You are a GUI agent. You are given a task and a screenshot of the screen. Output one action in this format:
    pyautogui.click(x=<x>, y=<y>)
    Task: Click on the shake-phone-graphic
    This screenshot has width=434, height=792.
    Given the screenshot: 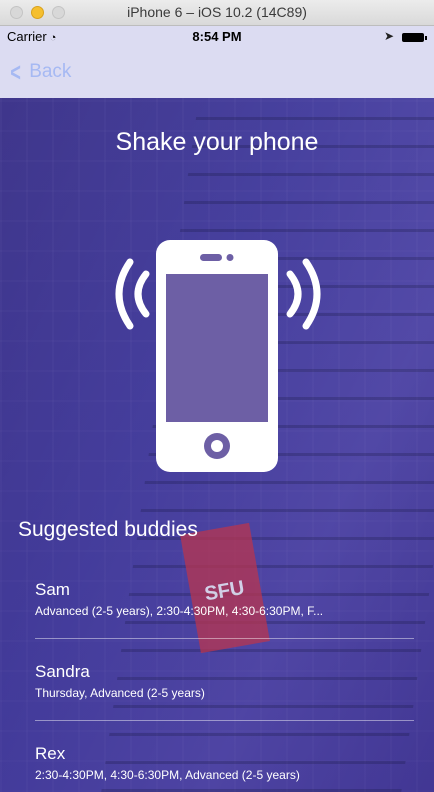 What is the action you would take?
    pyautogui.click(x=218, y=356)
    